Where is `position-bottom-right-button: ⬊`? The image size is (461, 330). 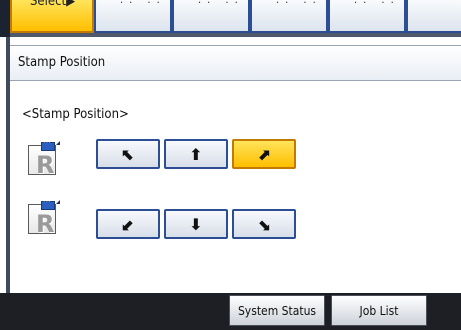 position-bottom-right-button: ⬊ is located at coordinates (264, 224).